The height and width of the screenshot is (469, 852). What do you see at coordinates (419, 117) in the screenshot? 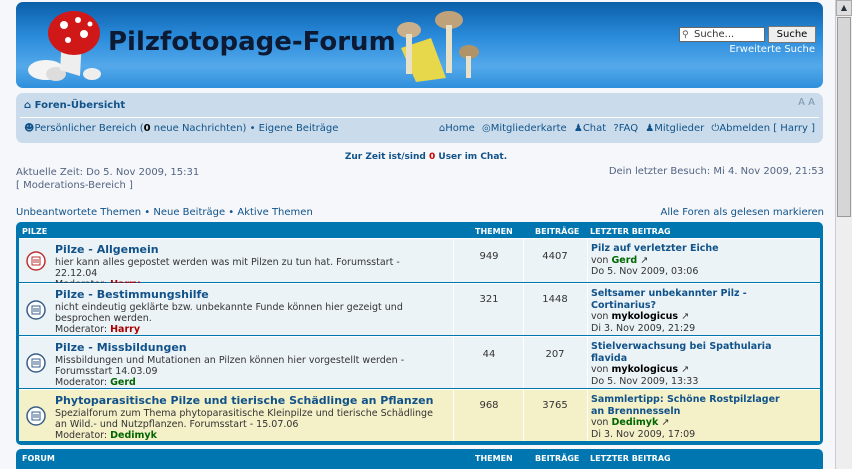
I see `nav-divider` at bounding box center [419, 117].